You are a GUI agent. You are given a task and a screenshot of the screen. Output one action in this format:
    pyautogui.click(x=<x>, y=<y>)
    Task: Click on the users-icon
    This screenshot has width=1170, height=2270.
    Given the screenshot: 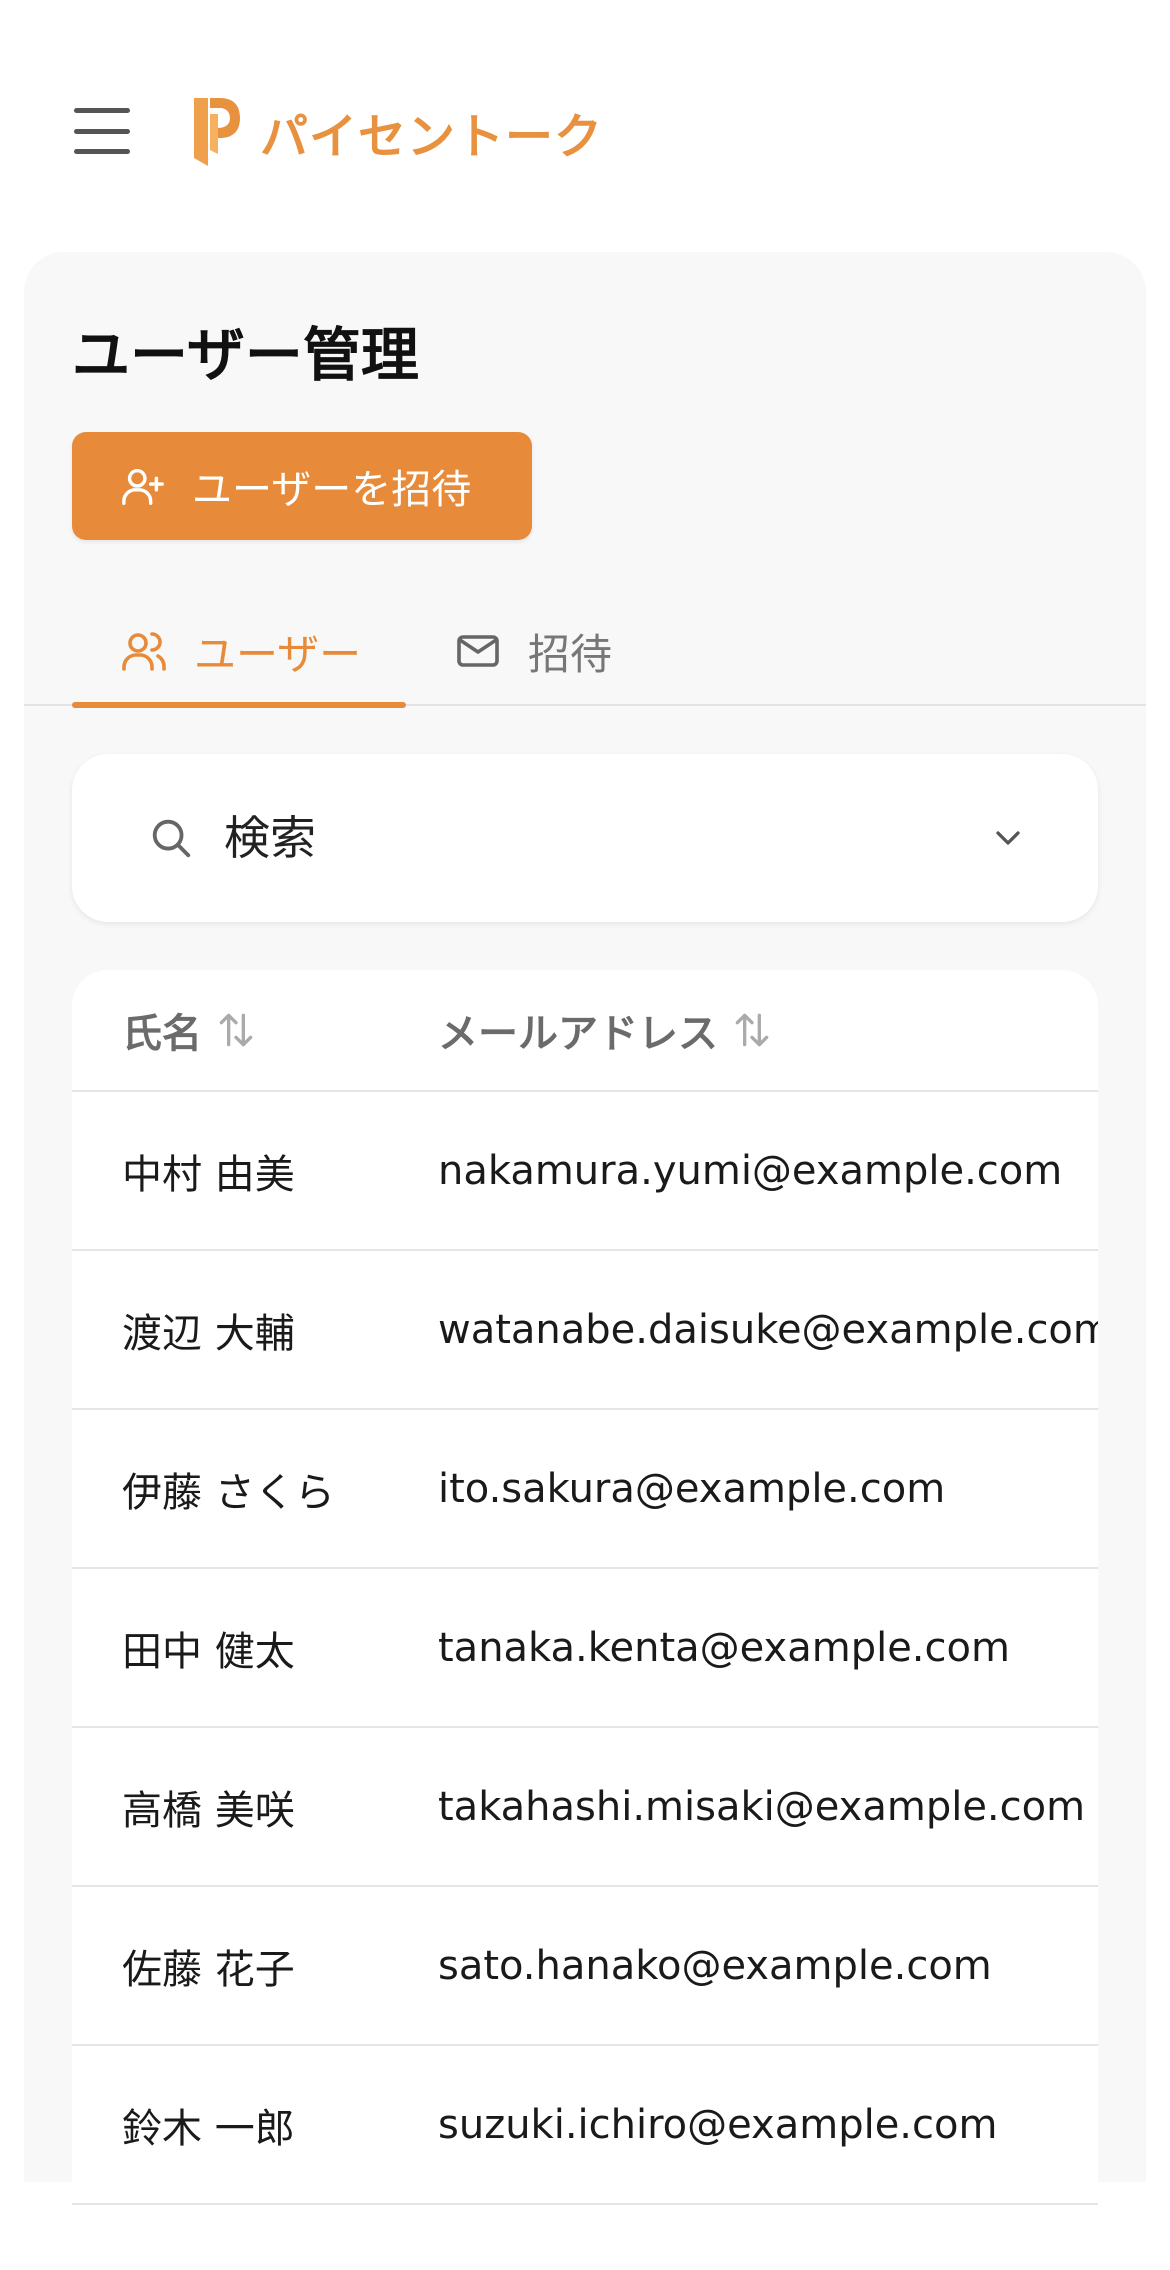 What is the action you would take?
    pyautogui.click(x=144, y=651)
    